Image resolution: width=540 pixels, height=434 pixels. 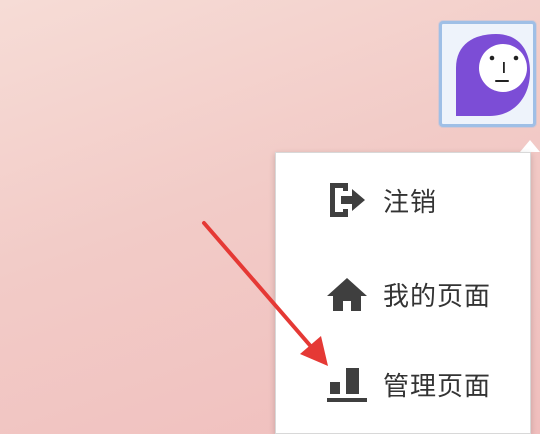 I want to click on home-icon, so click(x=347, y=294).